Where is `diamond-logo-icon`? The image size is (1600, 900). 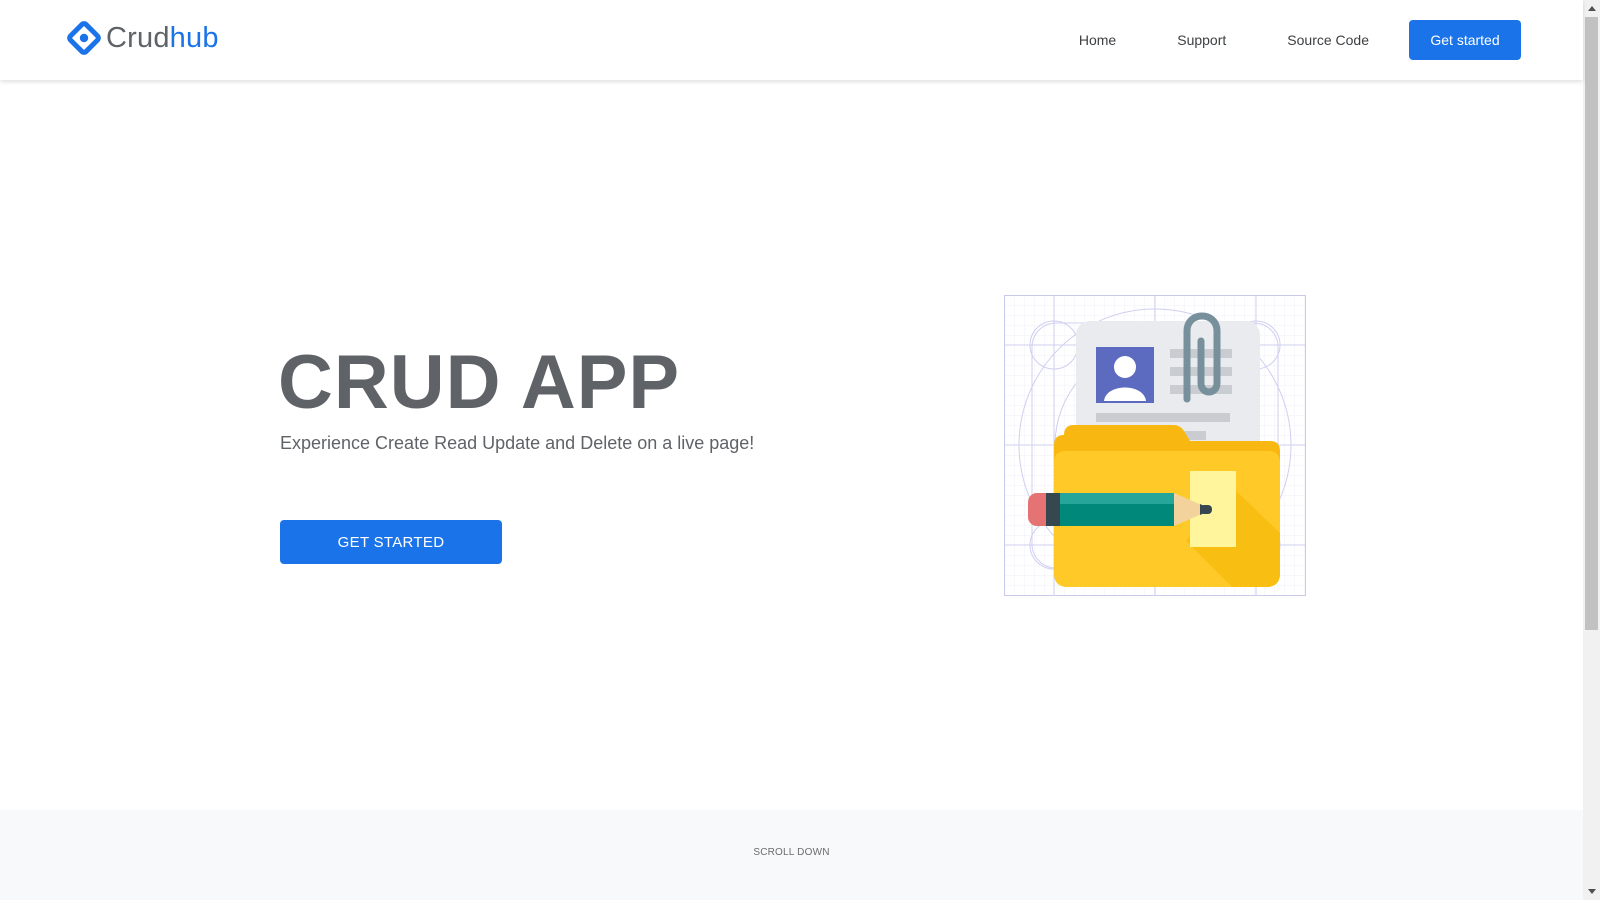
diamond-logo-icon is located at coordinates (84, 38).